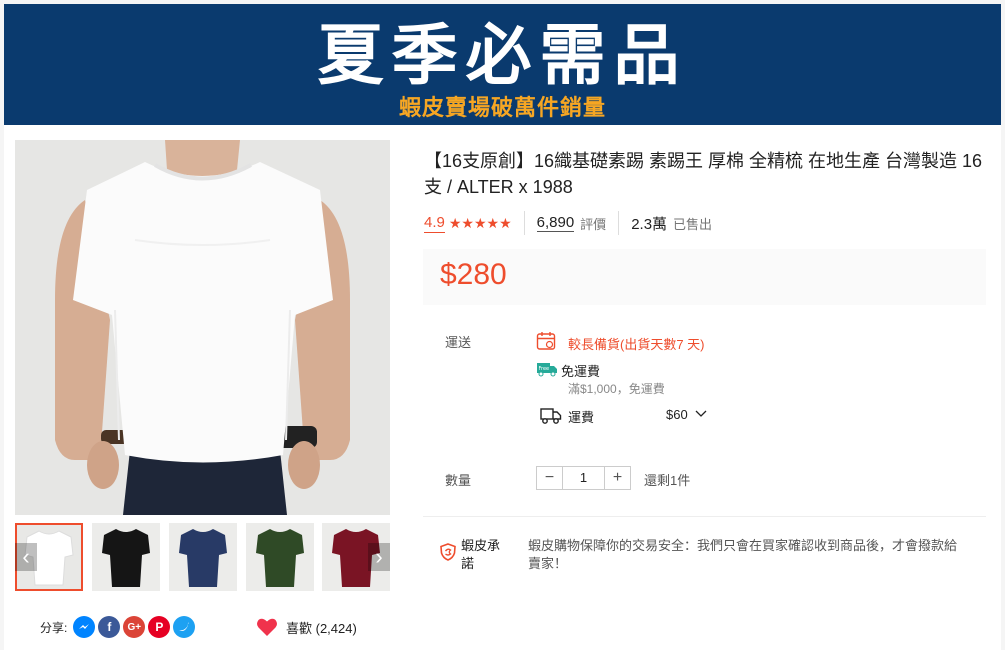 The image size is (1005, 650). Describe the element at coordinates (704, 516) in the screenshot. I see `section-divider` at that location.